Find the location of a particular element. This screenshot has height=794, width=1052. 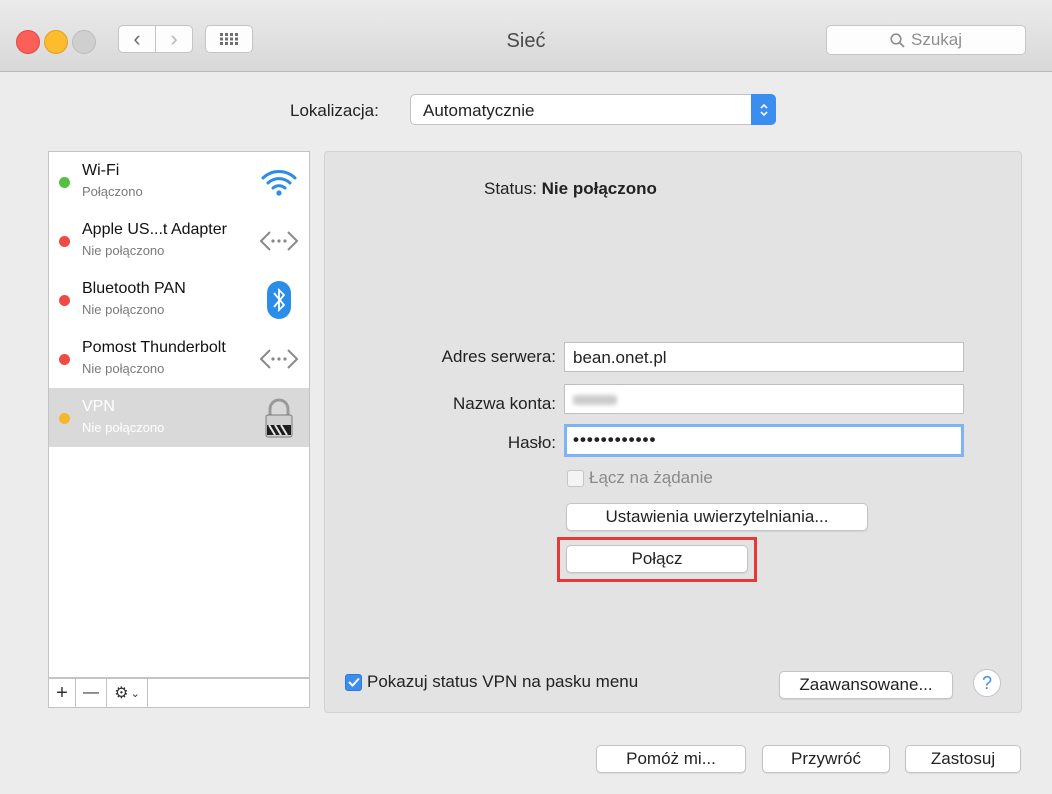

status-value: Nie połączono is located at coordinates (599, 188).